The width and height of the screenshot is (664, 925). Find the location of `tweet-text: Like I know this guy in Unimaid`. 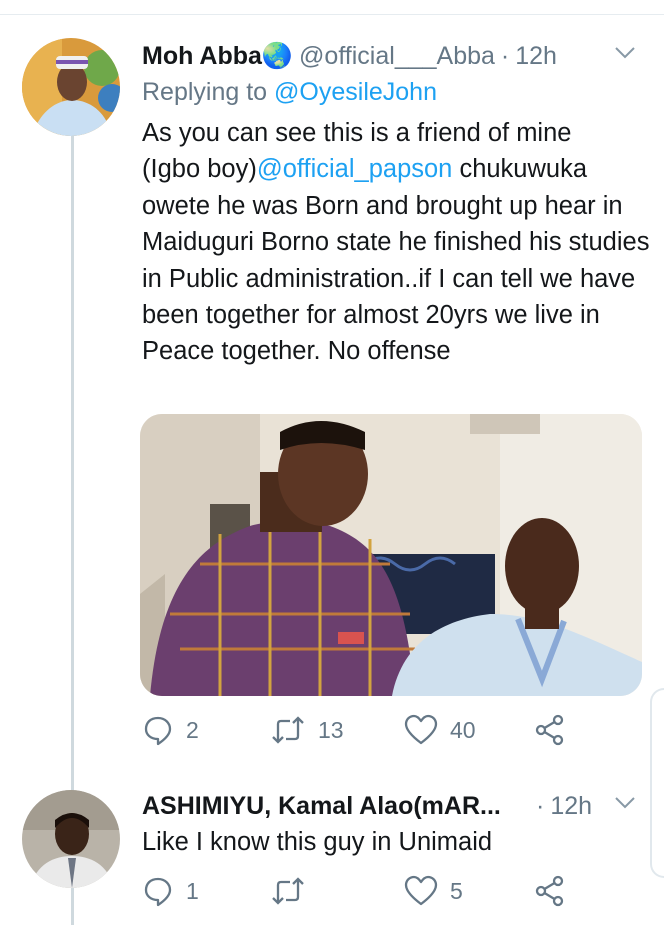

tweet-text: Like I know this guy in Unimaid is located at coordinates (317, 842).